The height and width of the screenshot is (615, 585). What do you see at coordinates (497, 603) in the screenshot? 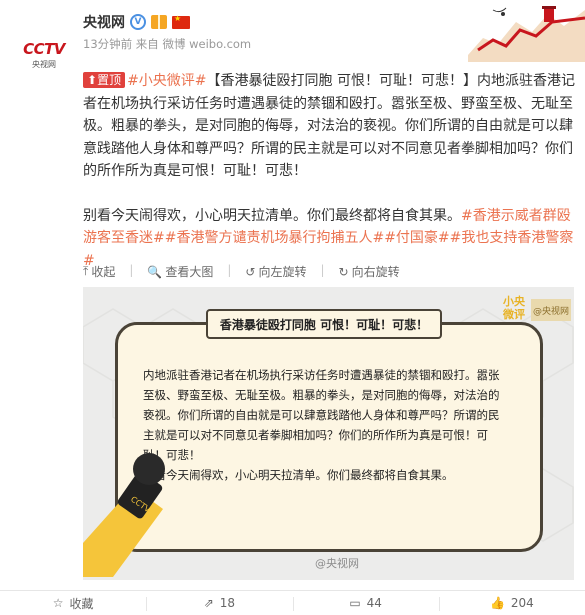
I see `thumbs-up-icon: 👍` at bounding box center [497, 603].